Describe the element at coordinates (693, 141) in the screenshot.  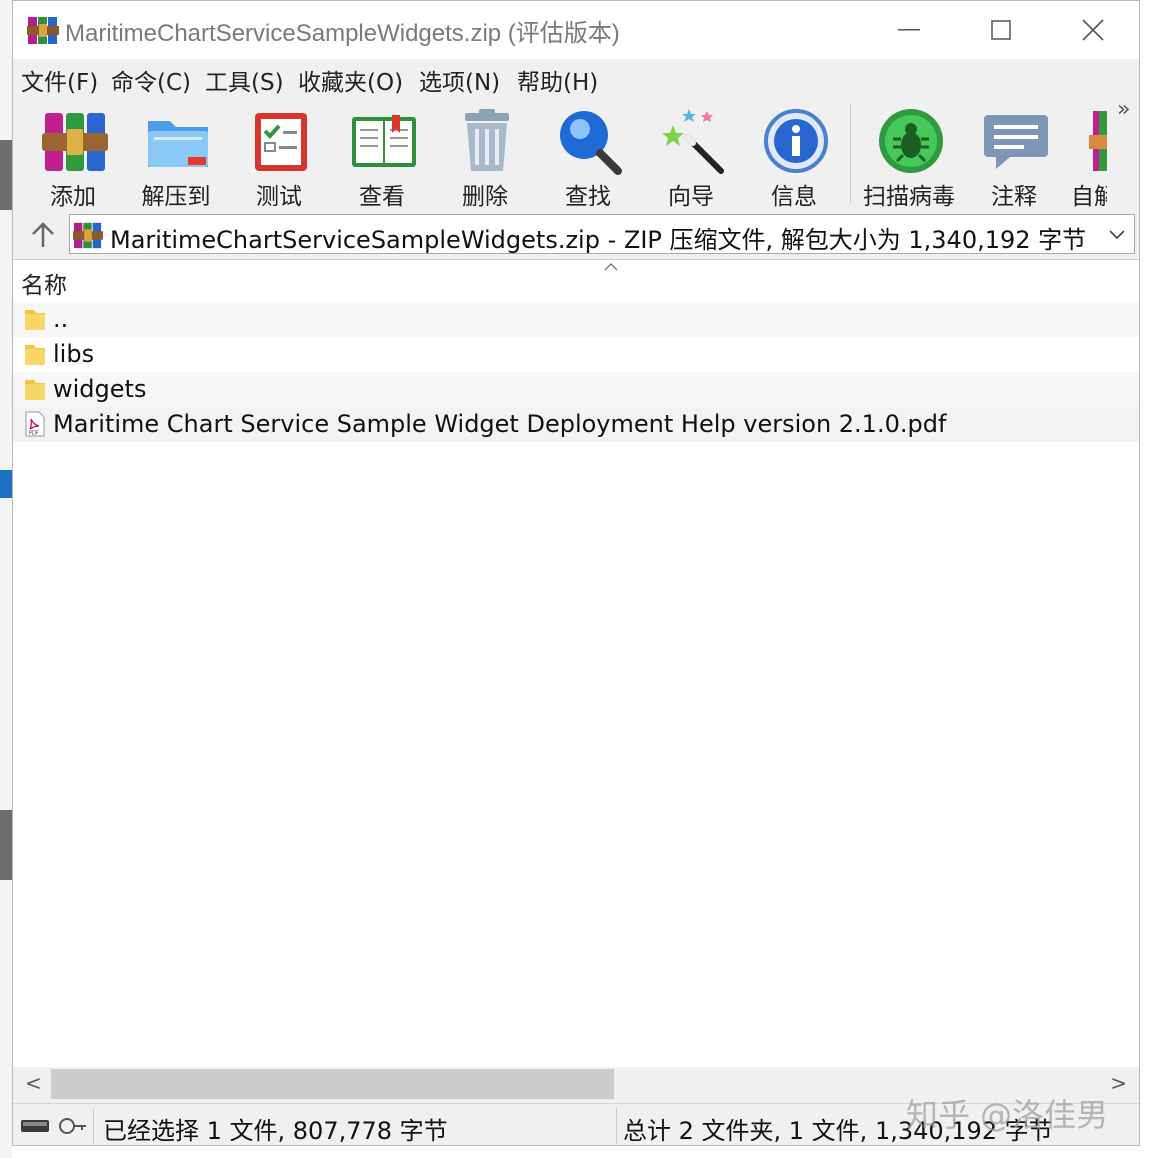
I see `magic-wand-icon` at that location.